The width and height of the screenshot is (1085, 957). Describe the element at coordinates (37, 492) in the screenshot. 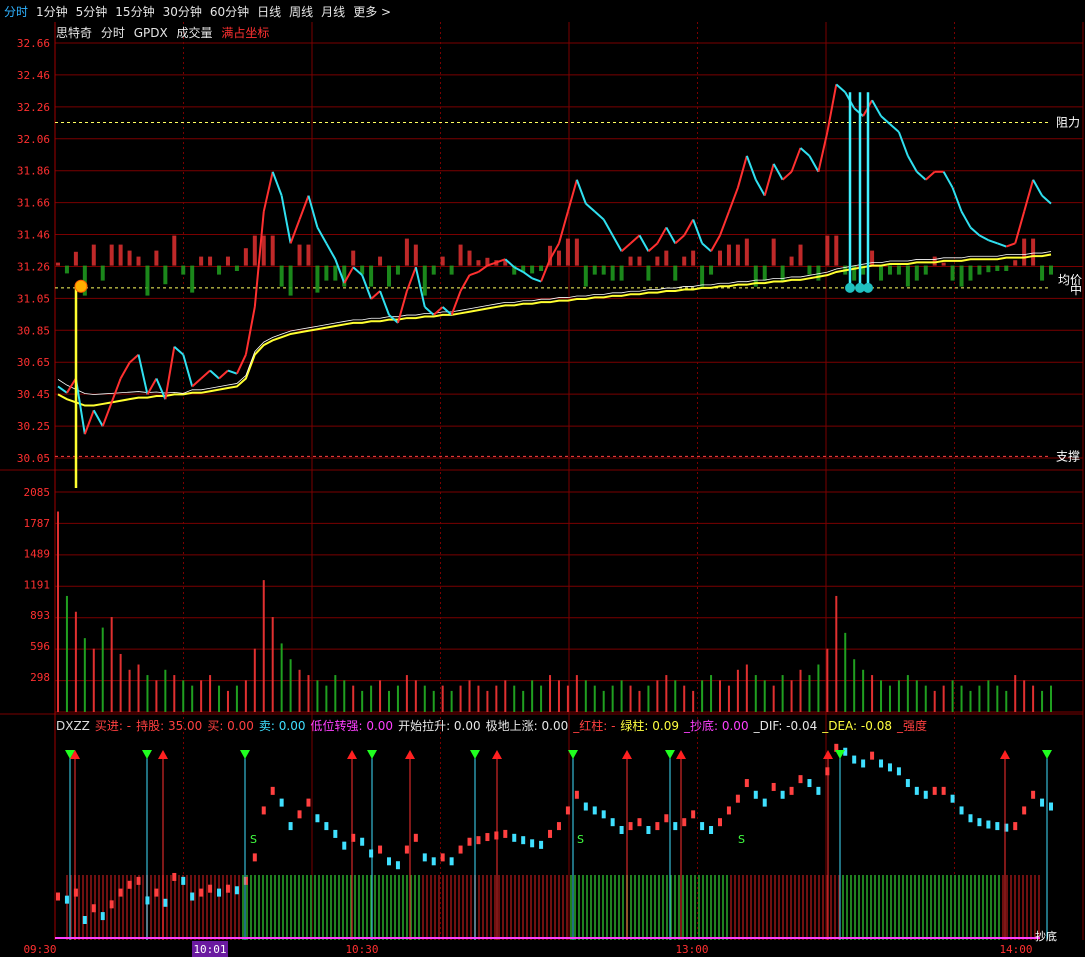

I see `volume-tick-label: 2085` at that location.